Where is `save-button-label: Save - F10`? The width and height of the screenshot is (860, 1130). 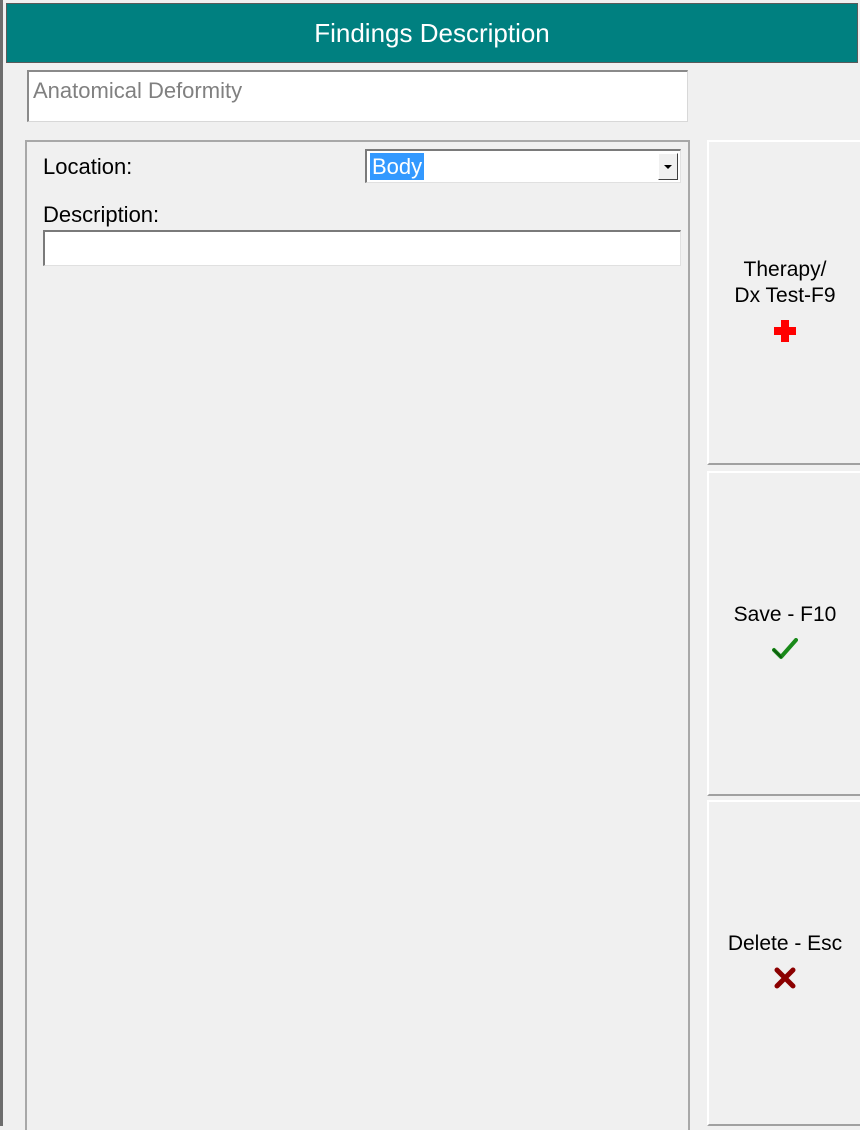 save-button-label: Save - F10 is located at coordinates (785, 614).